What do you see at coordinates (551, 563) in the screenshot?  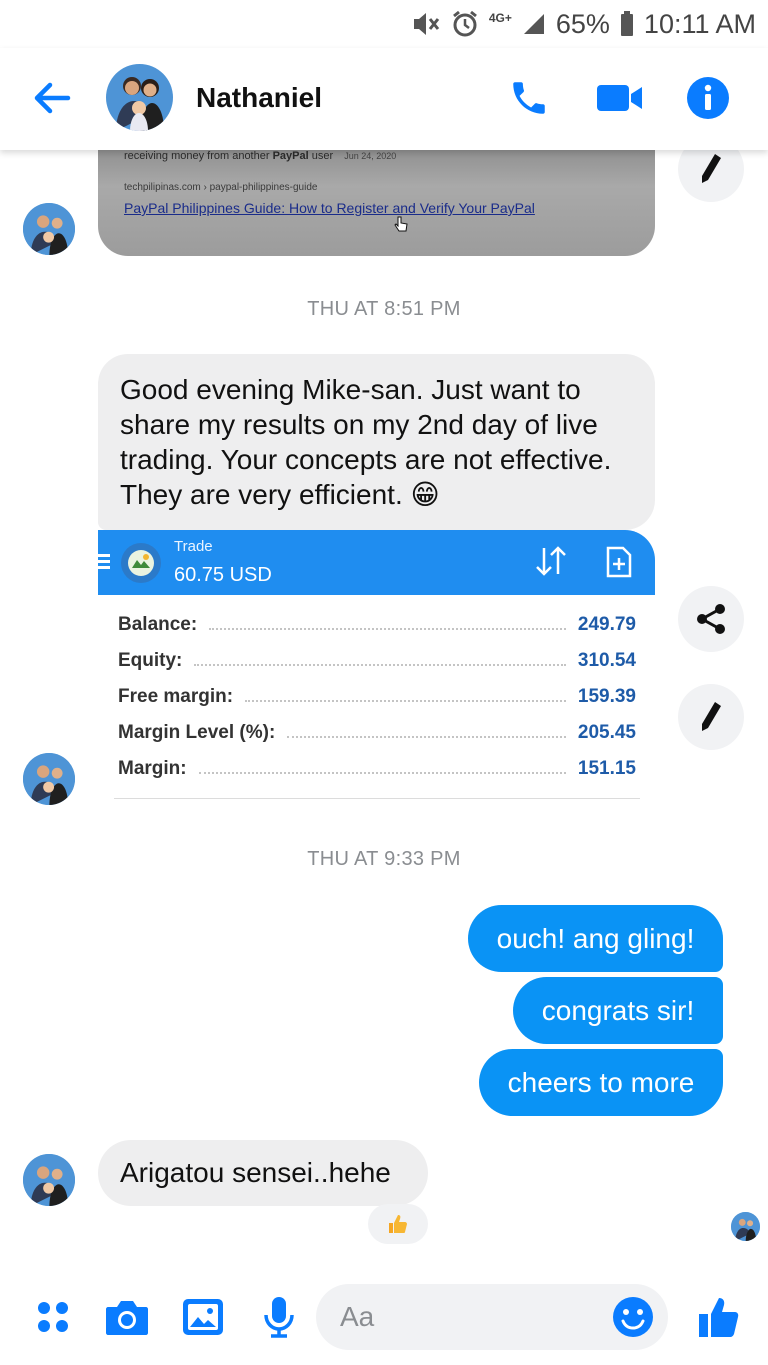 I see `sort-icon` at bounding box center [551, 563].